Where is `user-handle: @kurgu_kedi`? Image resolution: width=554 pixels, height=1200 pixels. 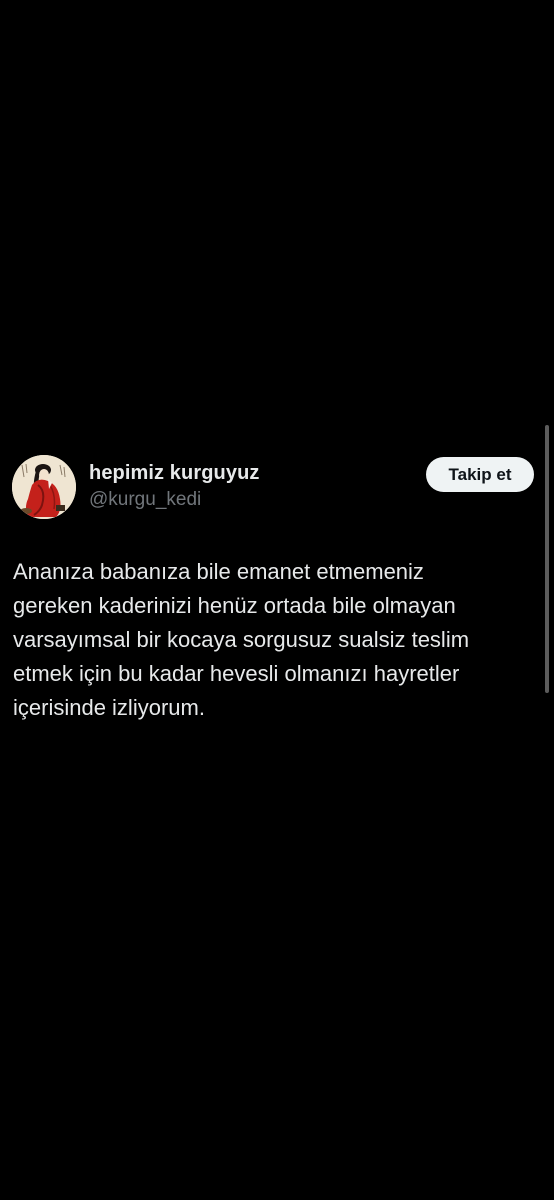 user-handle: @kurgu_kedi is located at coordinates (145, 500).